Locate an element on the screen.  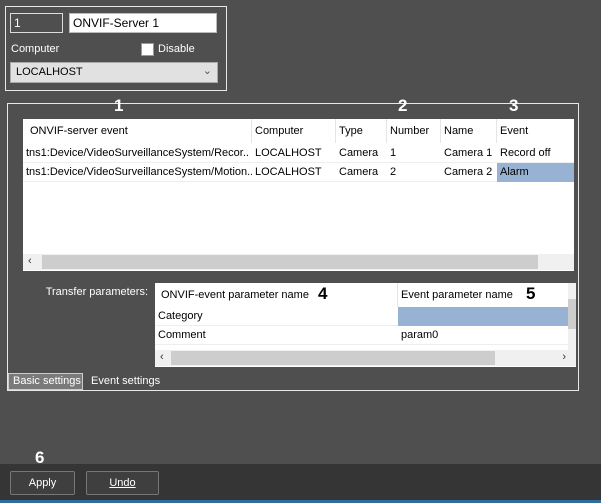
disable-checkbox is located at coordinates (147, 49).